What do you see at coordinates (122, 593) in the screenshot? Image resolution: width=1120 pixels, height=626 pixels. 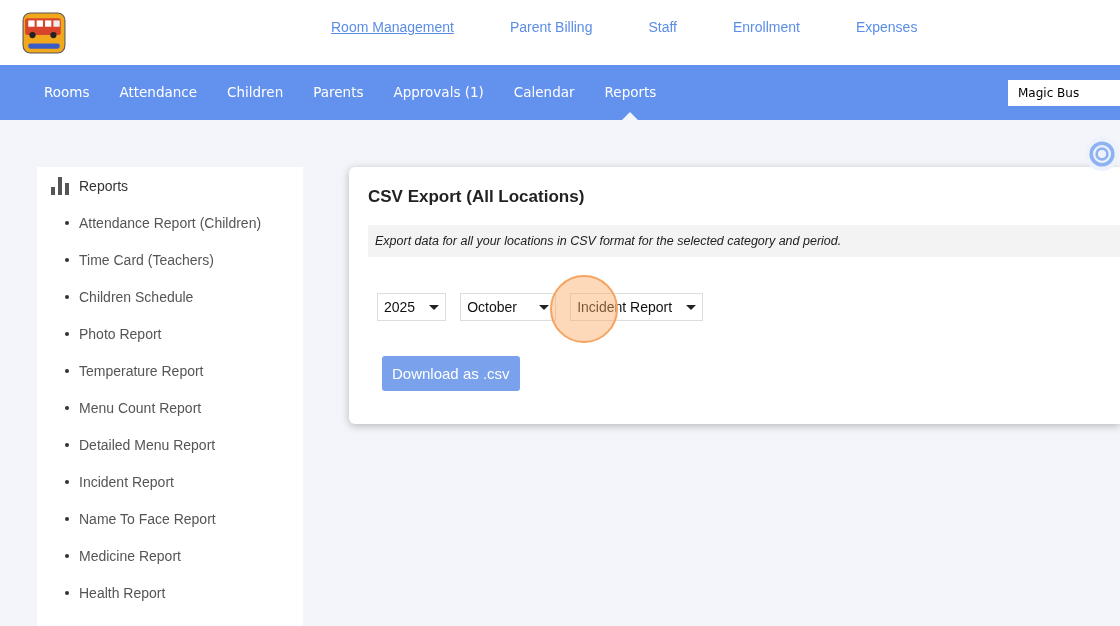 I see `report-link: Health Report` at bounding box center [122, 593].